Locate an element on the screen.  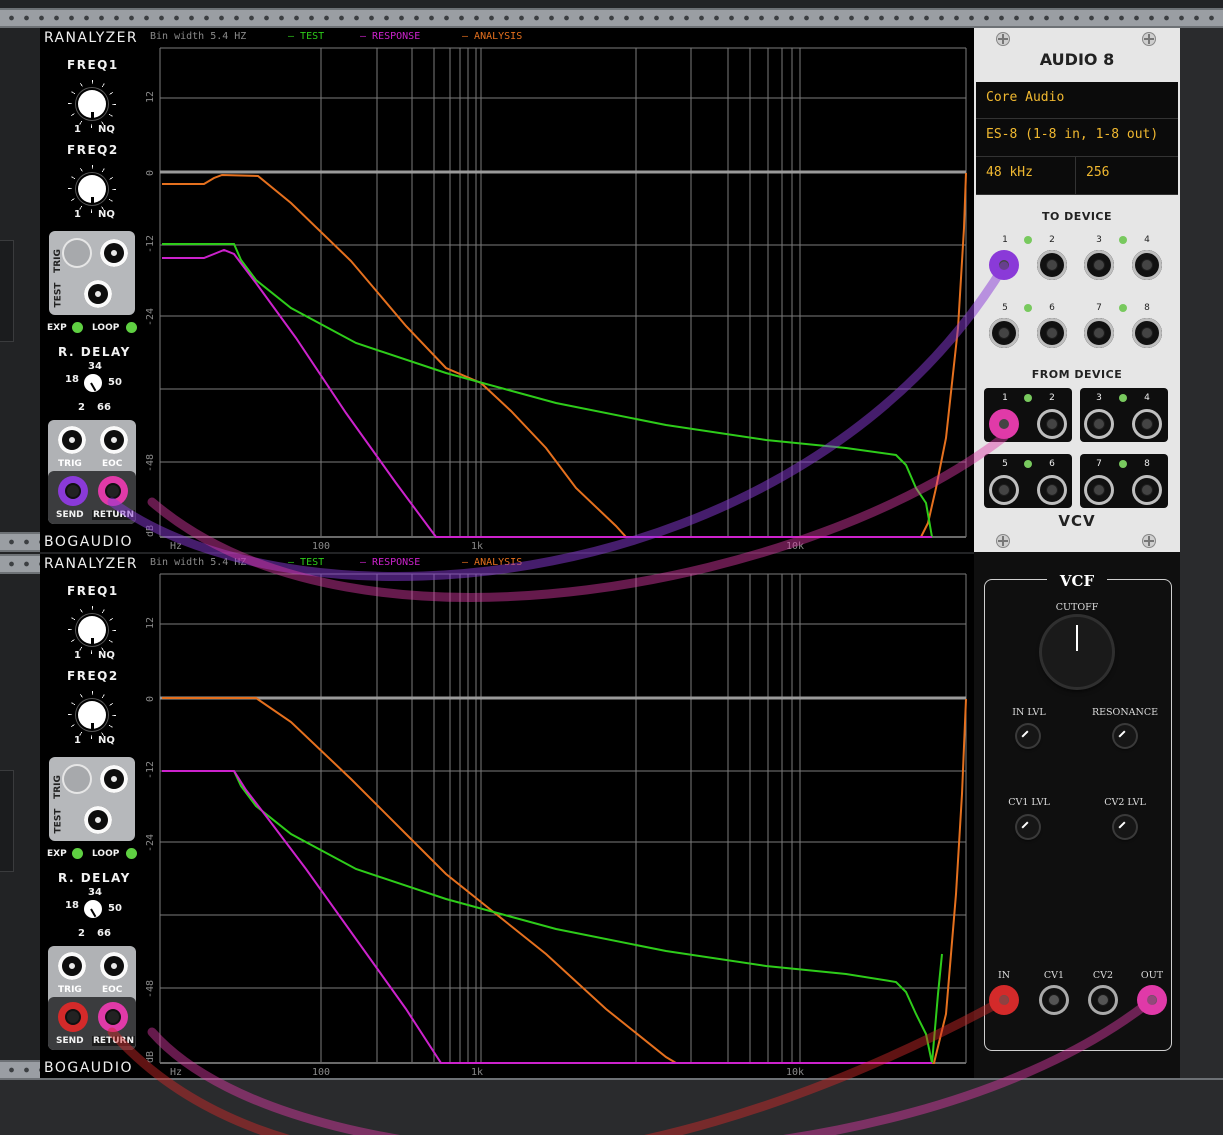
cv2-lvl-label: CV2 LVL is located at coordinates (1125, 802).